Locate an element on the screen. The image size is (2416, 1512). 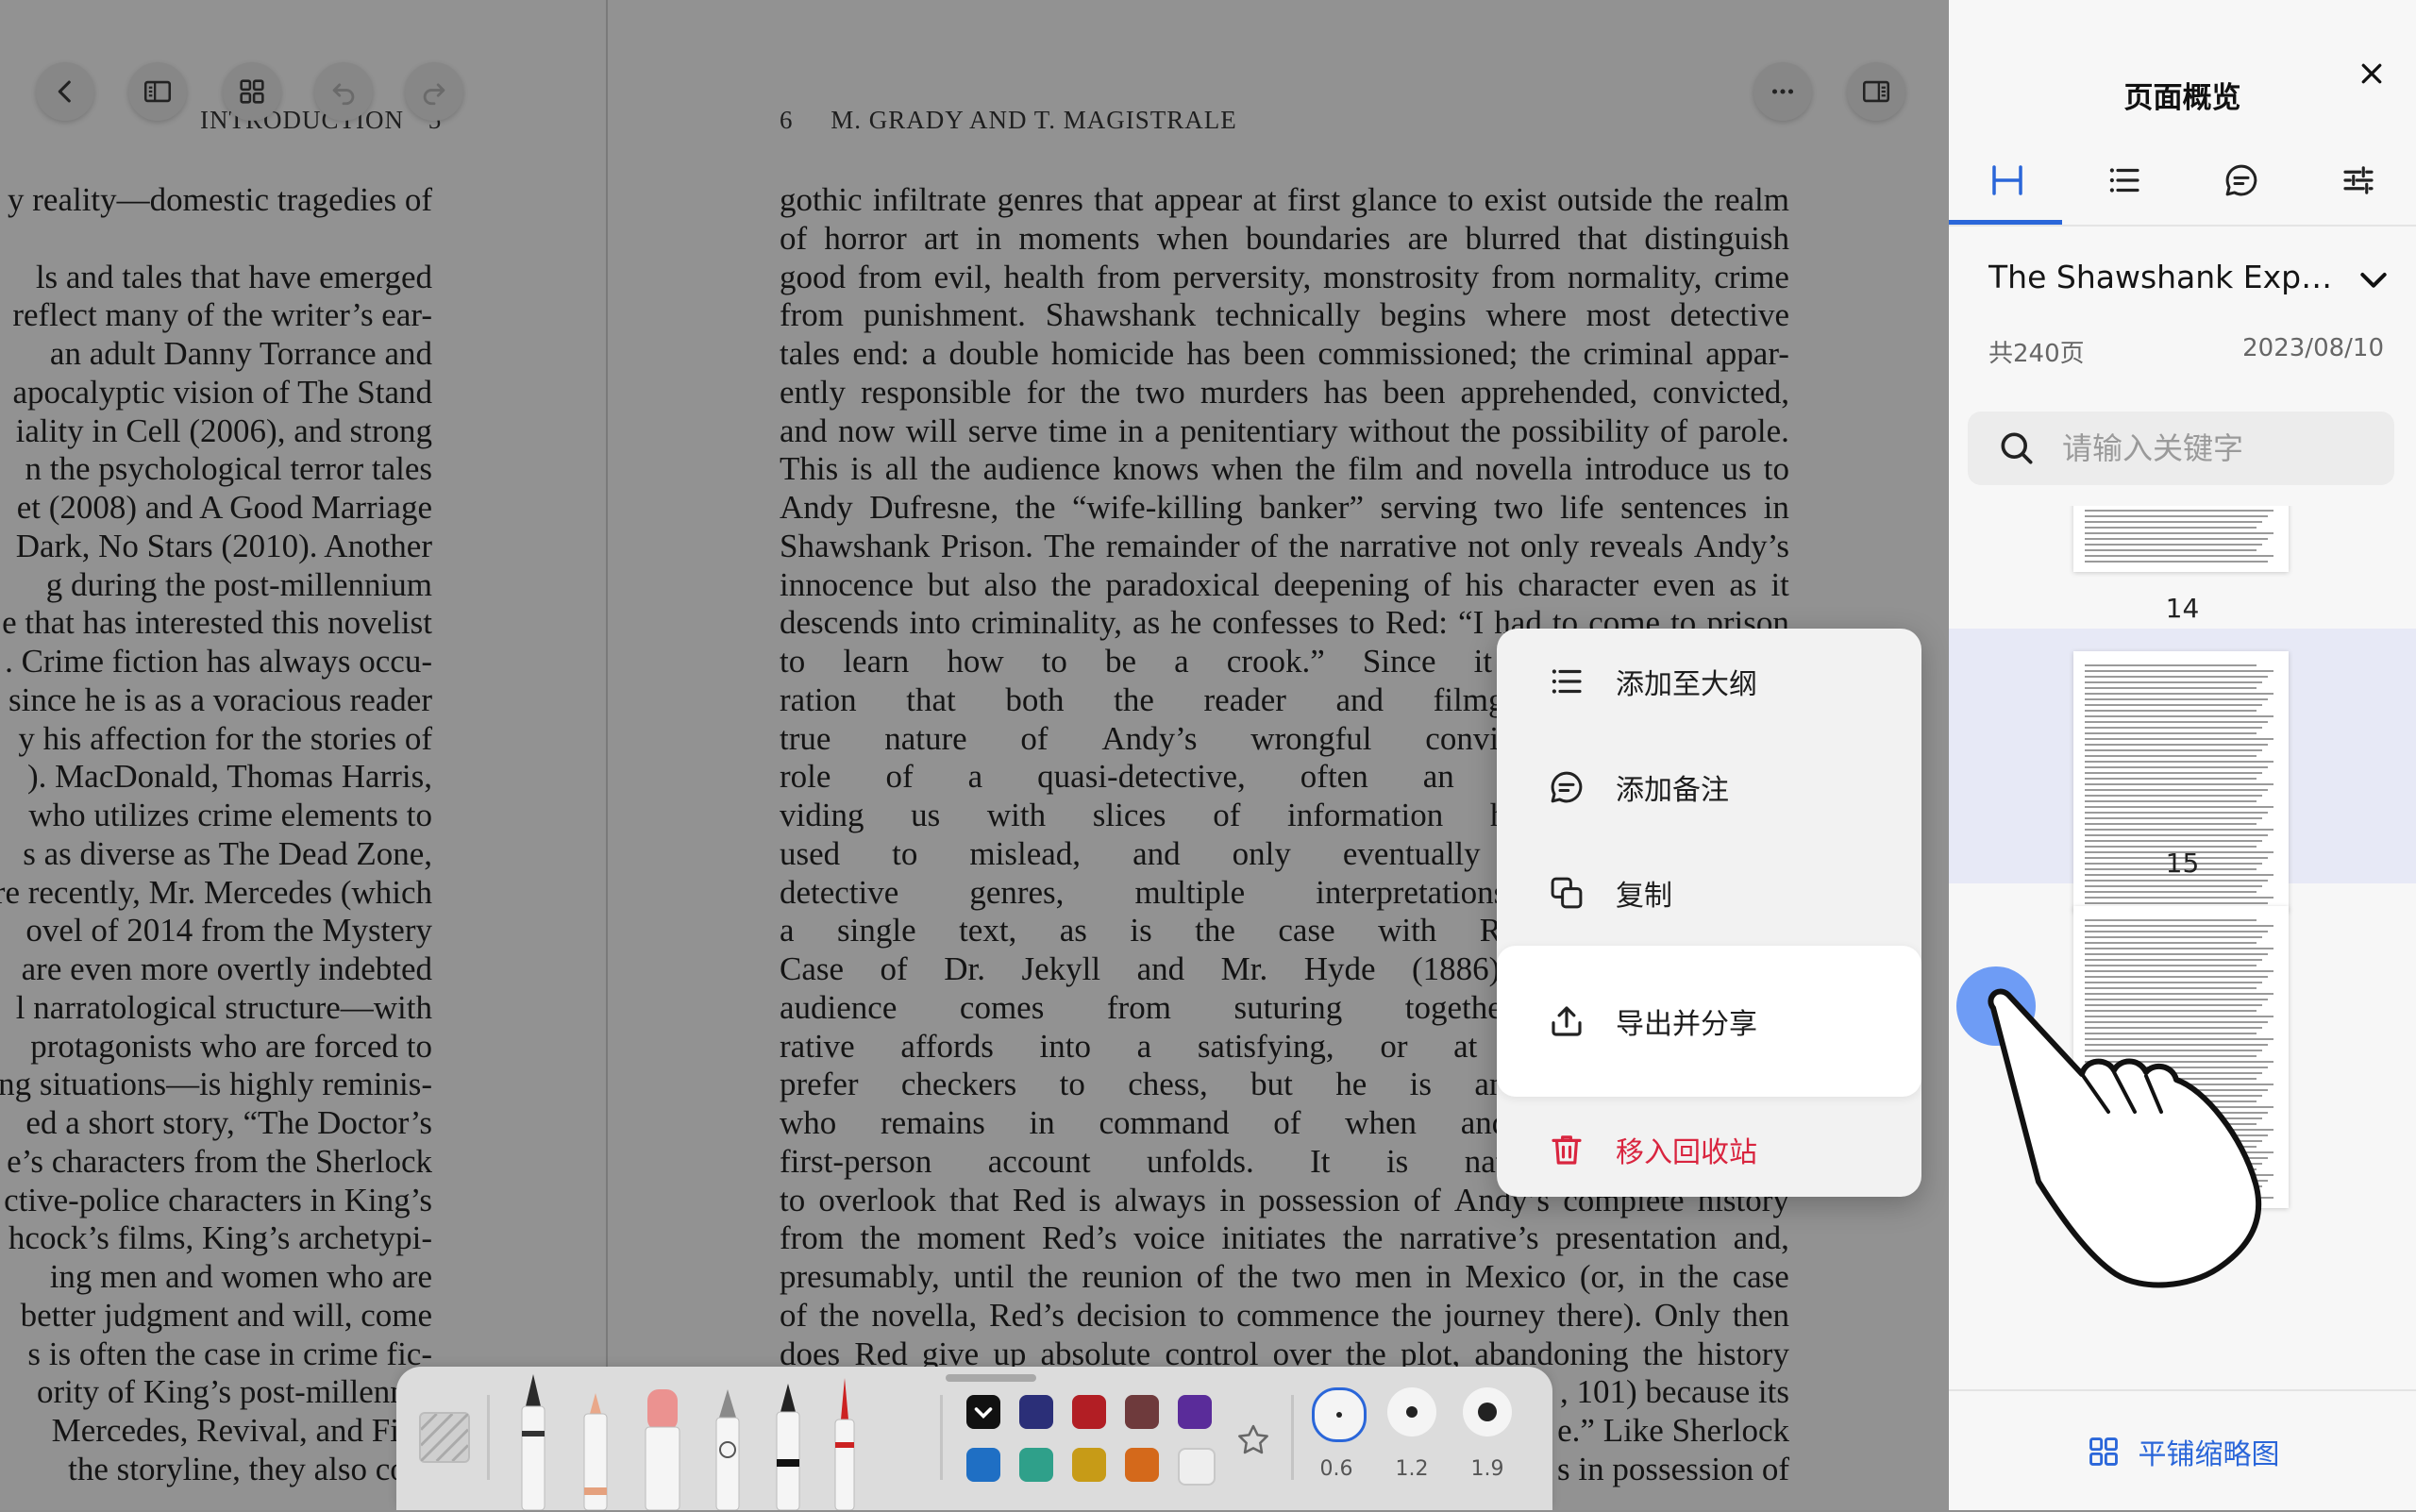
lasso-tool is located at coordinates (727, 1448).